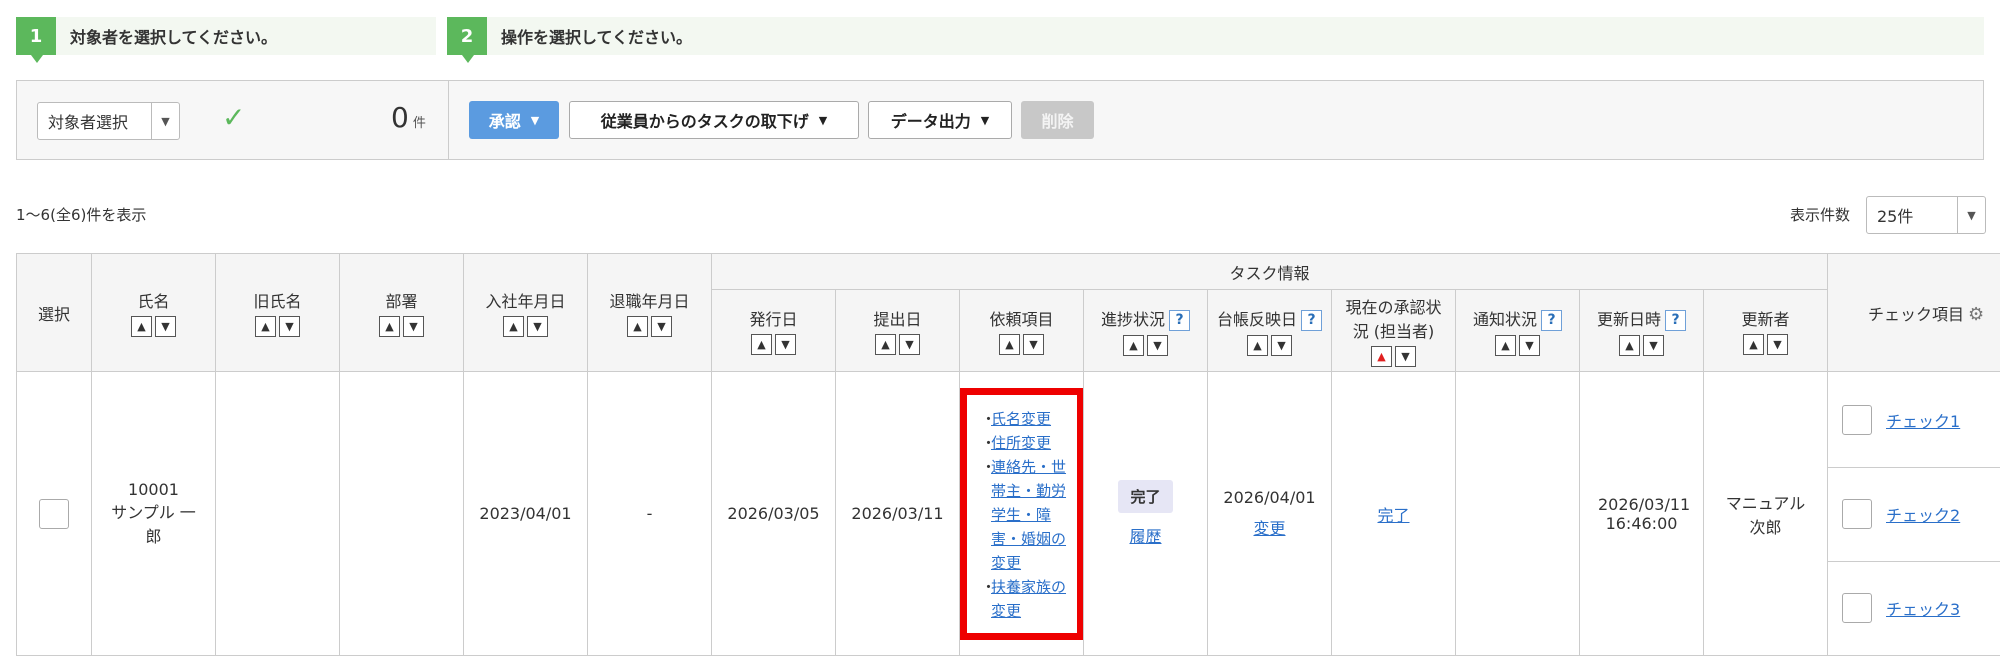  What do you see at coordinates (514, 120) in the screenshot?
I see `approve-button: 承認 ▼` at bounding box center [514, 120].